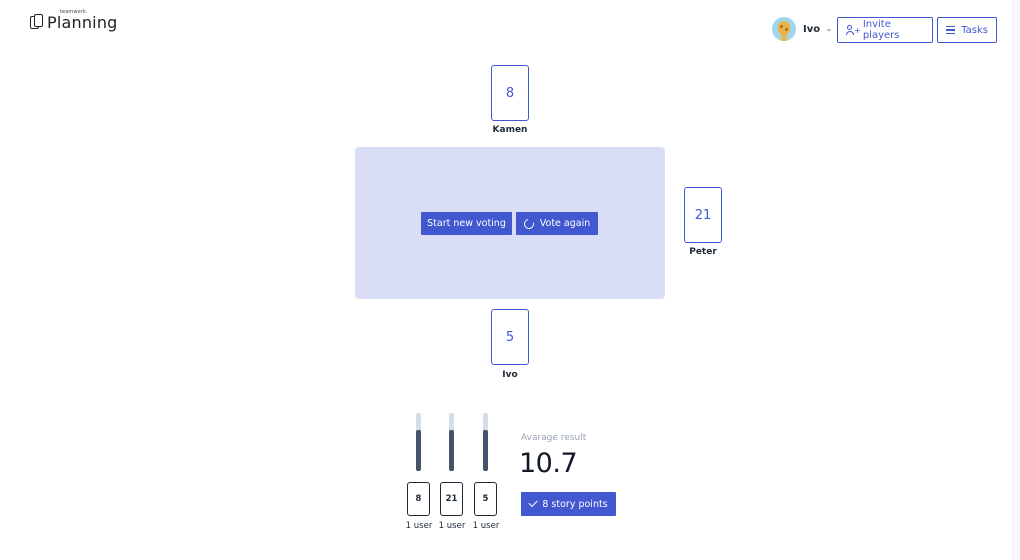 This screenshot has width=1020, height=560. What do you see at coordinates (565, 223) in the screenshot?
I see `vote-again-label: Vote again` at bounding box center [565, 223].